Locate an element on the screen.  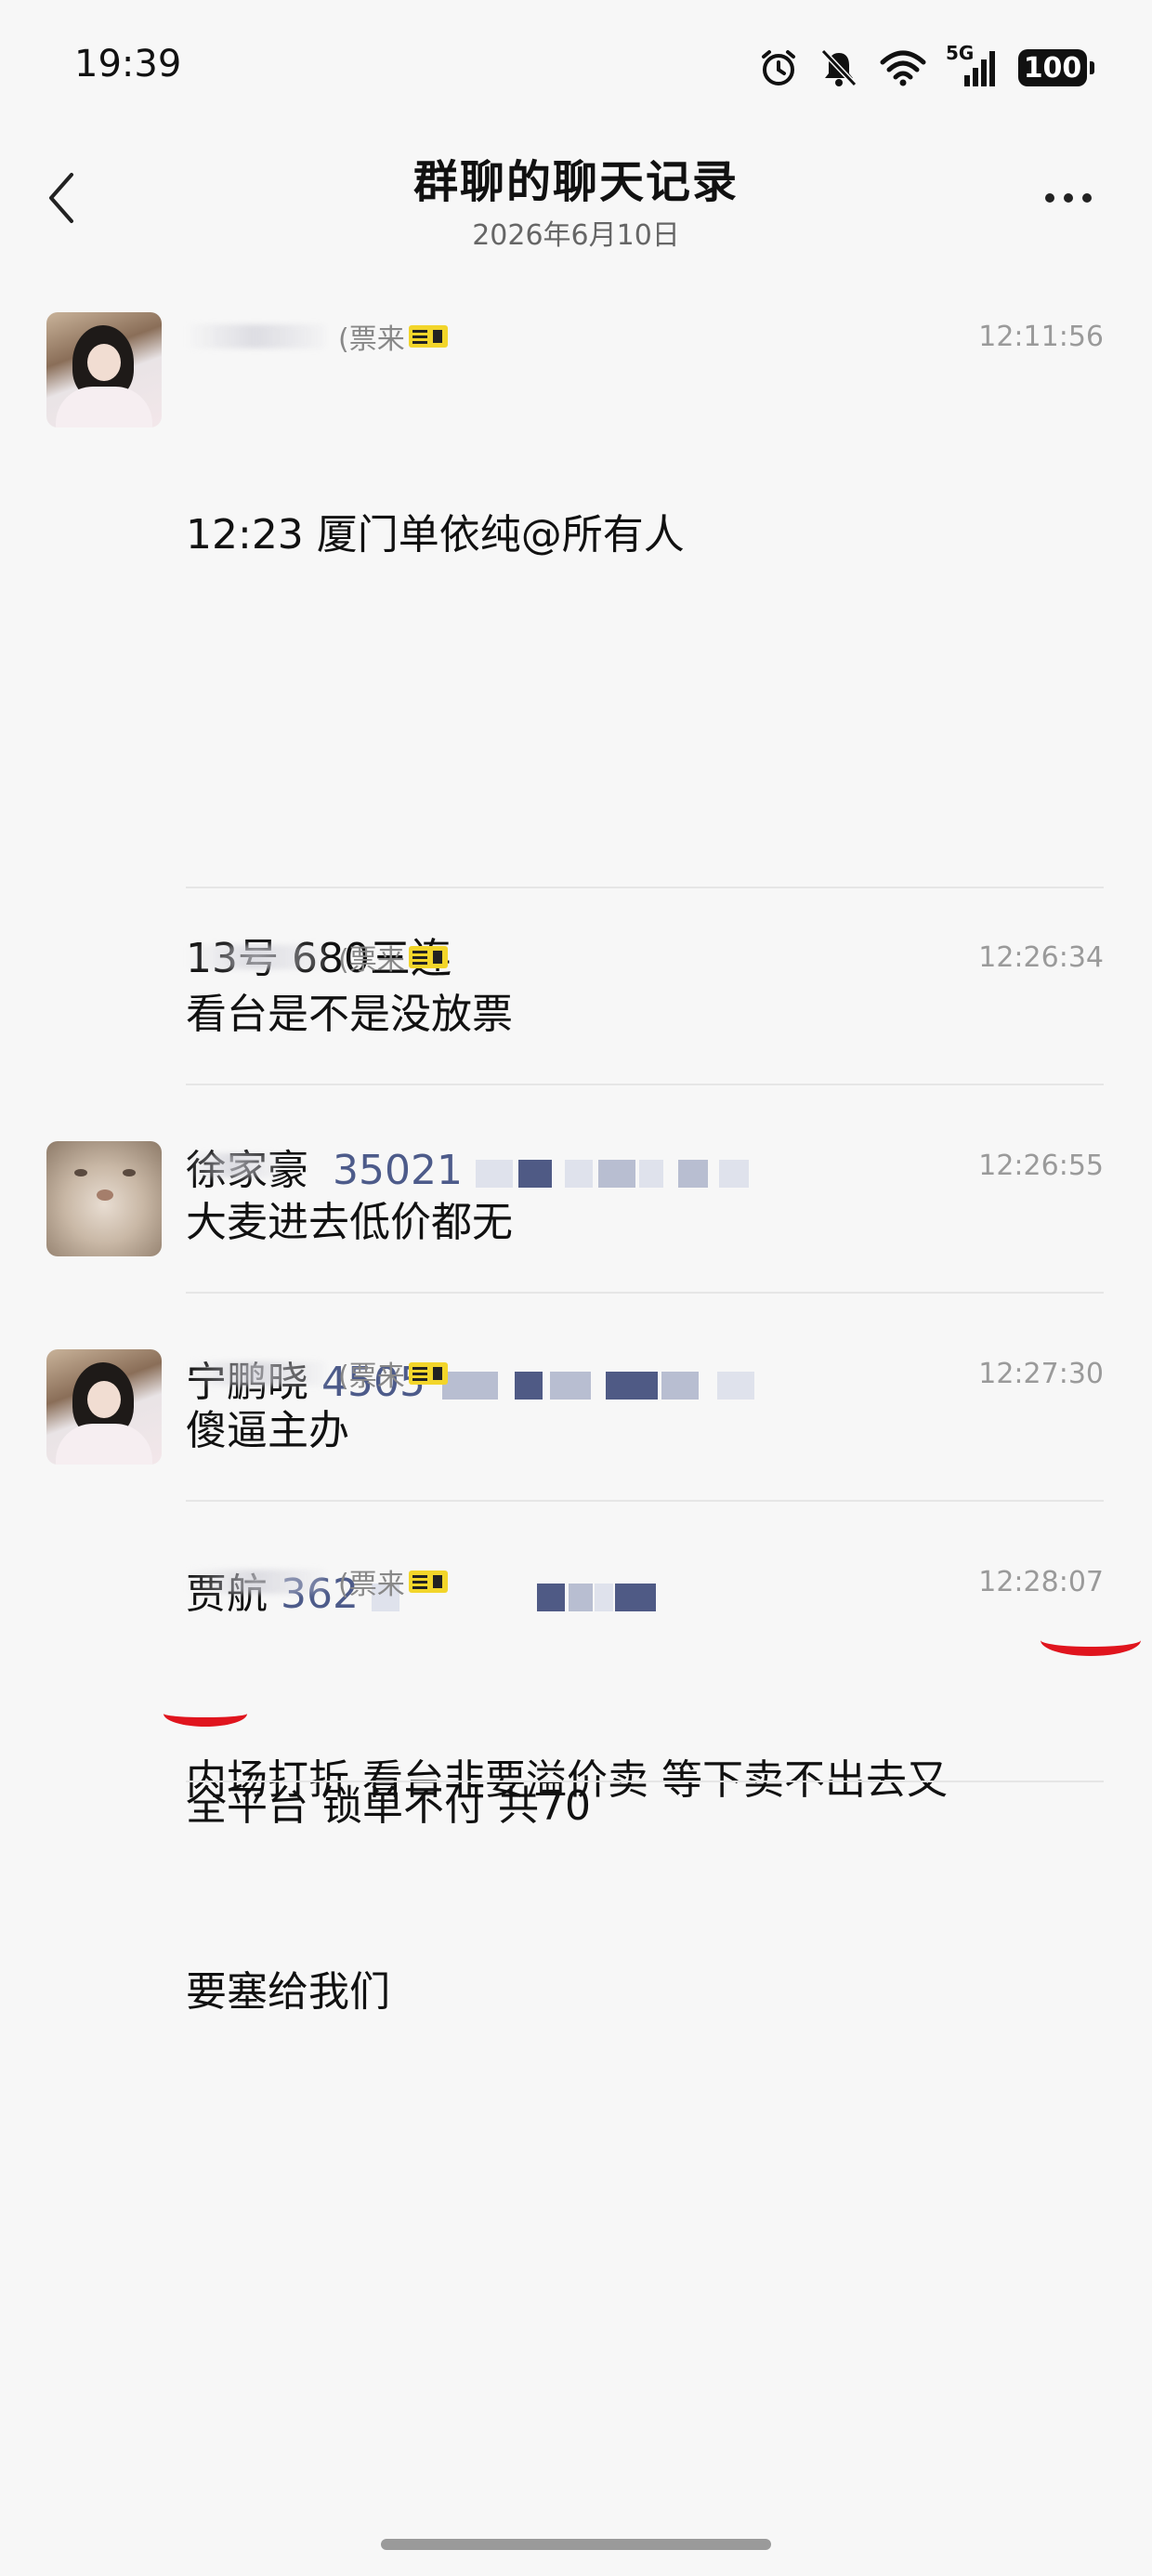
page-subtitle-date: 2026年6月10日 is located at coordinates (576, 235).